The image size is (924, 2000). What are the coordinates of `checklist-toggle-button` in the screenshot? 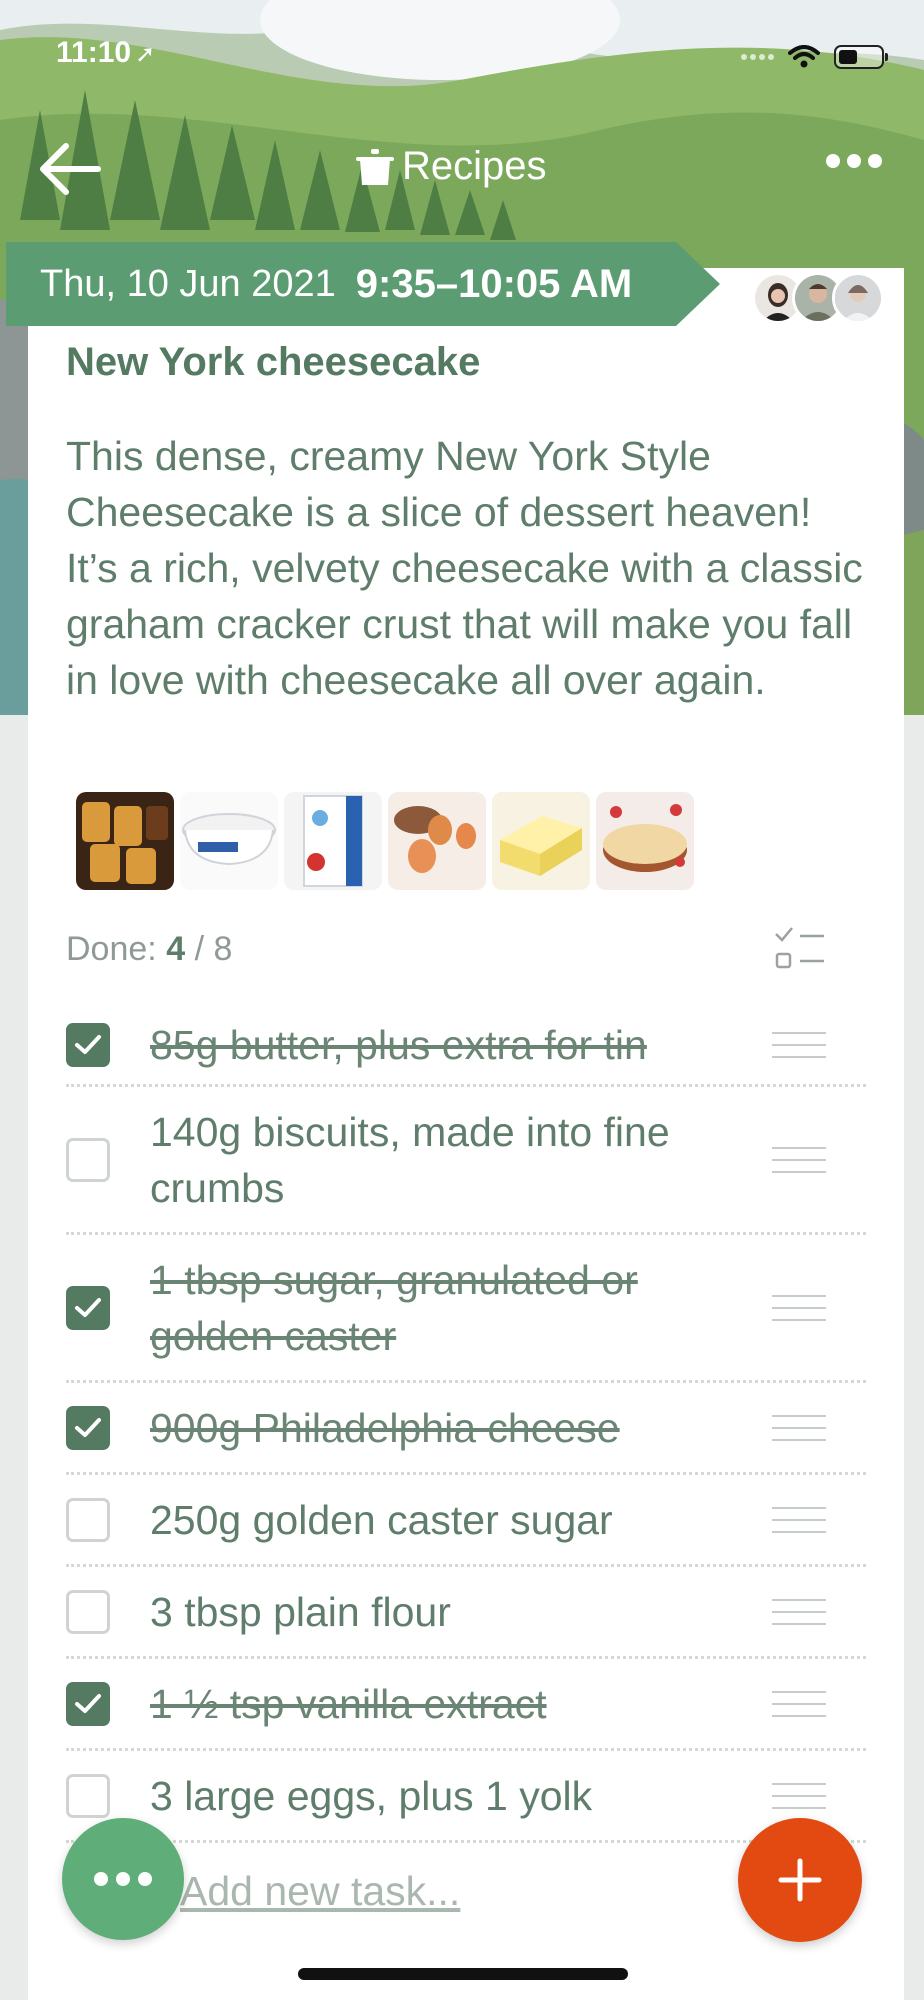 It's located at (800, 949).